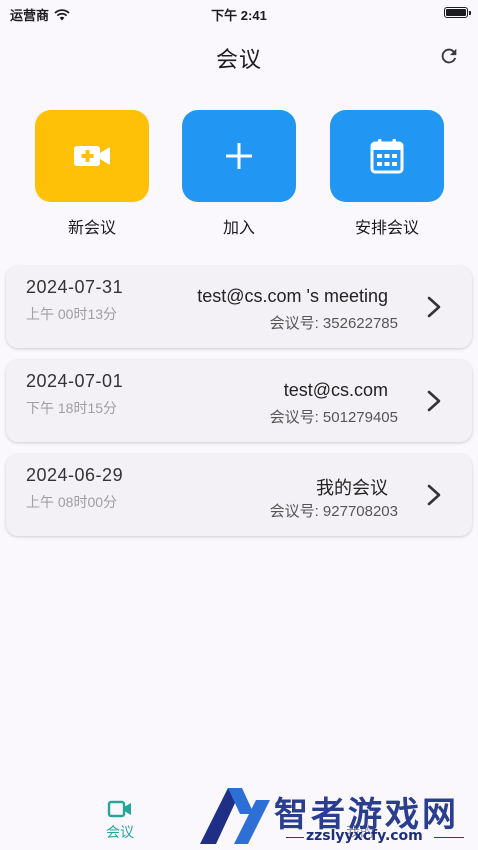 The width and height of the screenshot is (478, 850). I want to click on refresh-button, so click(449, 56).